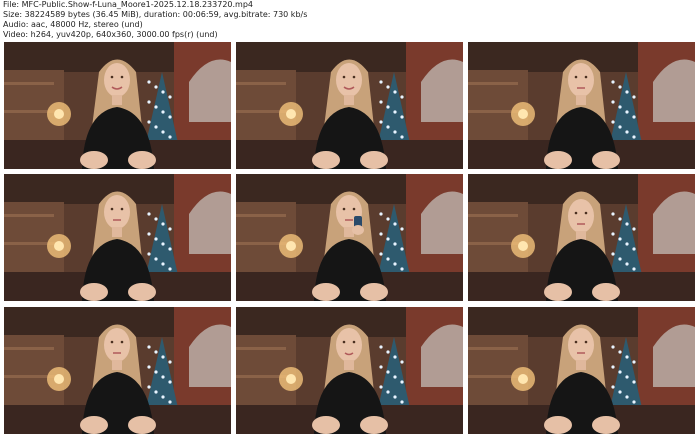  What do you see at coordinates (73, 24) in the screenshot?
I see `audio-info-line: Audio: aac, 48000 Hz, stereo (und)` at bounding box center [73, 24].